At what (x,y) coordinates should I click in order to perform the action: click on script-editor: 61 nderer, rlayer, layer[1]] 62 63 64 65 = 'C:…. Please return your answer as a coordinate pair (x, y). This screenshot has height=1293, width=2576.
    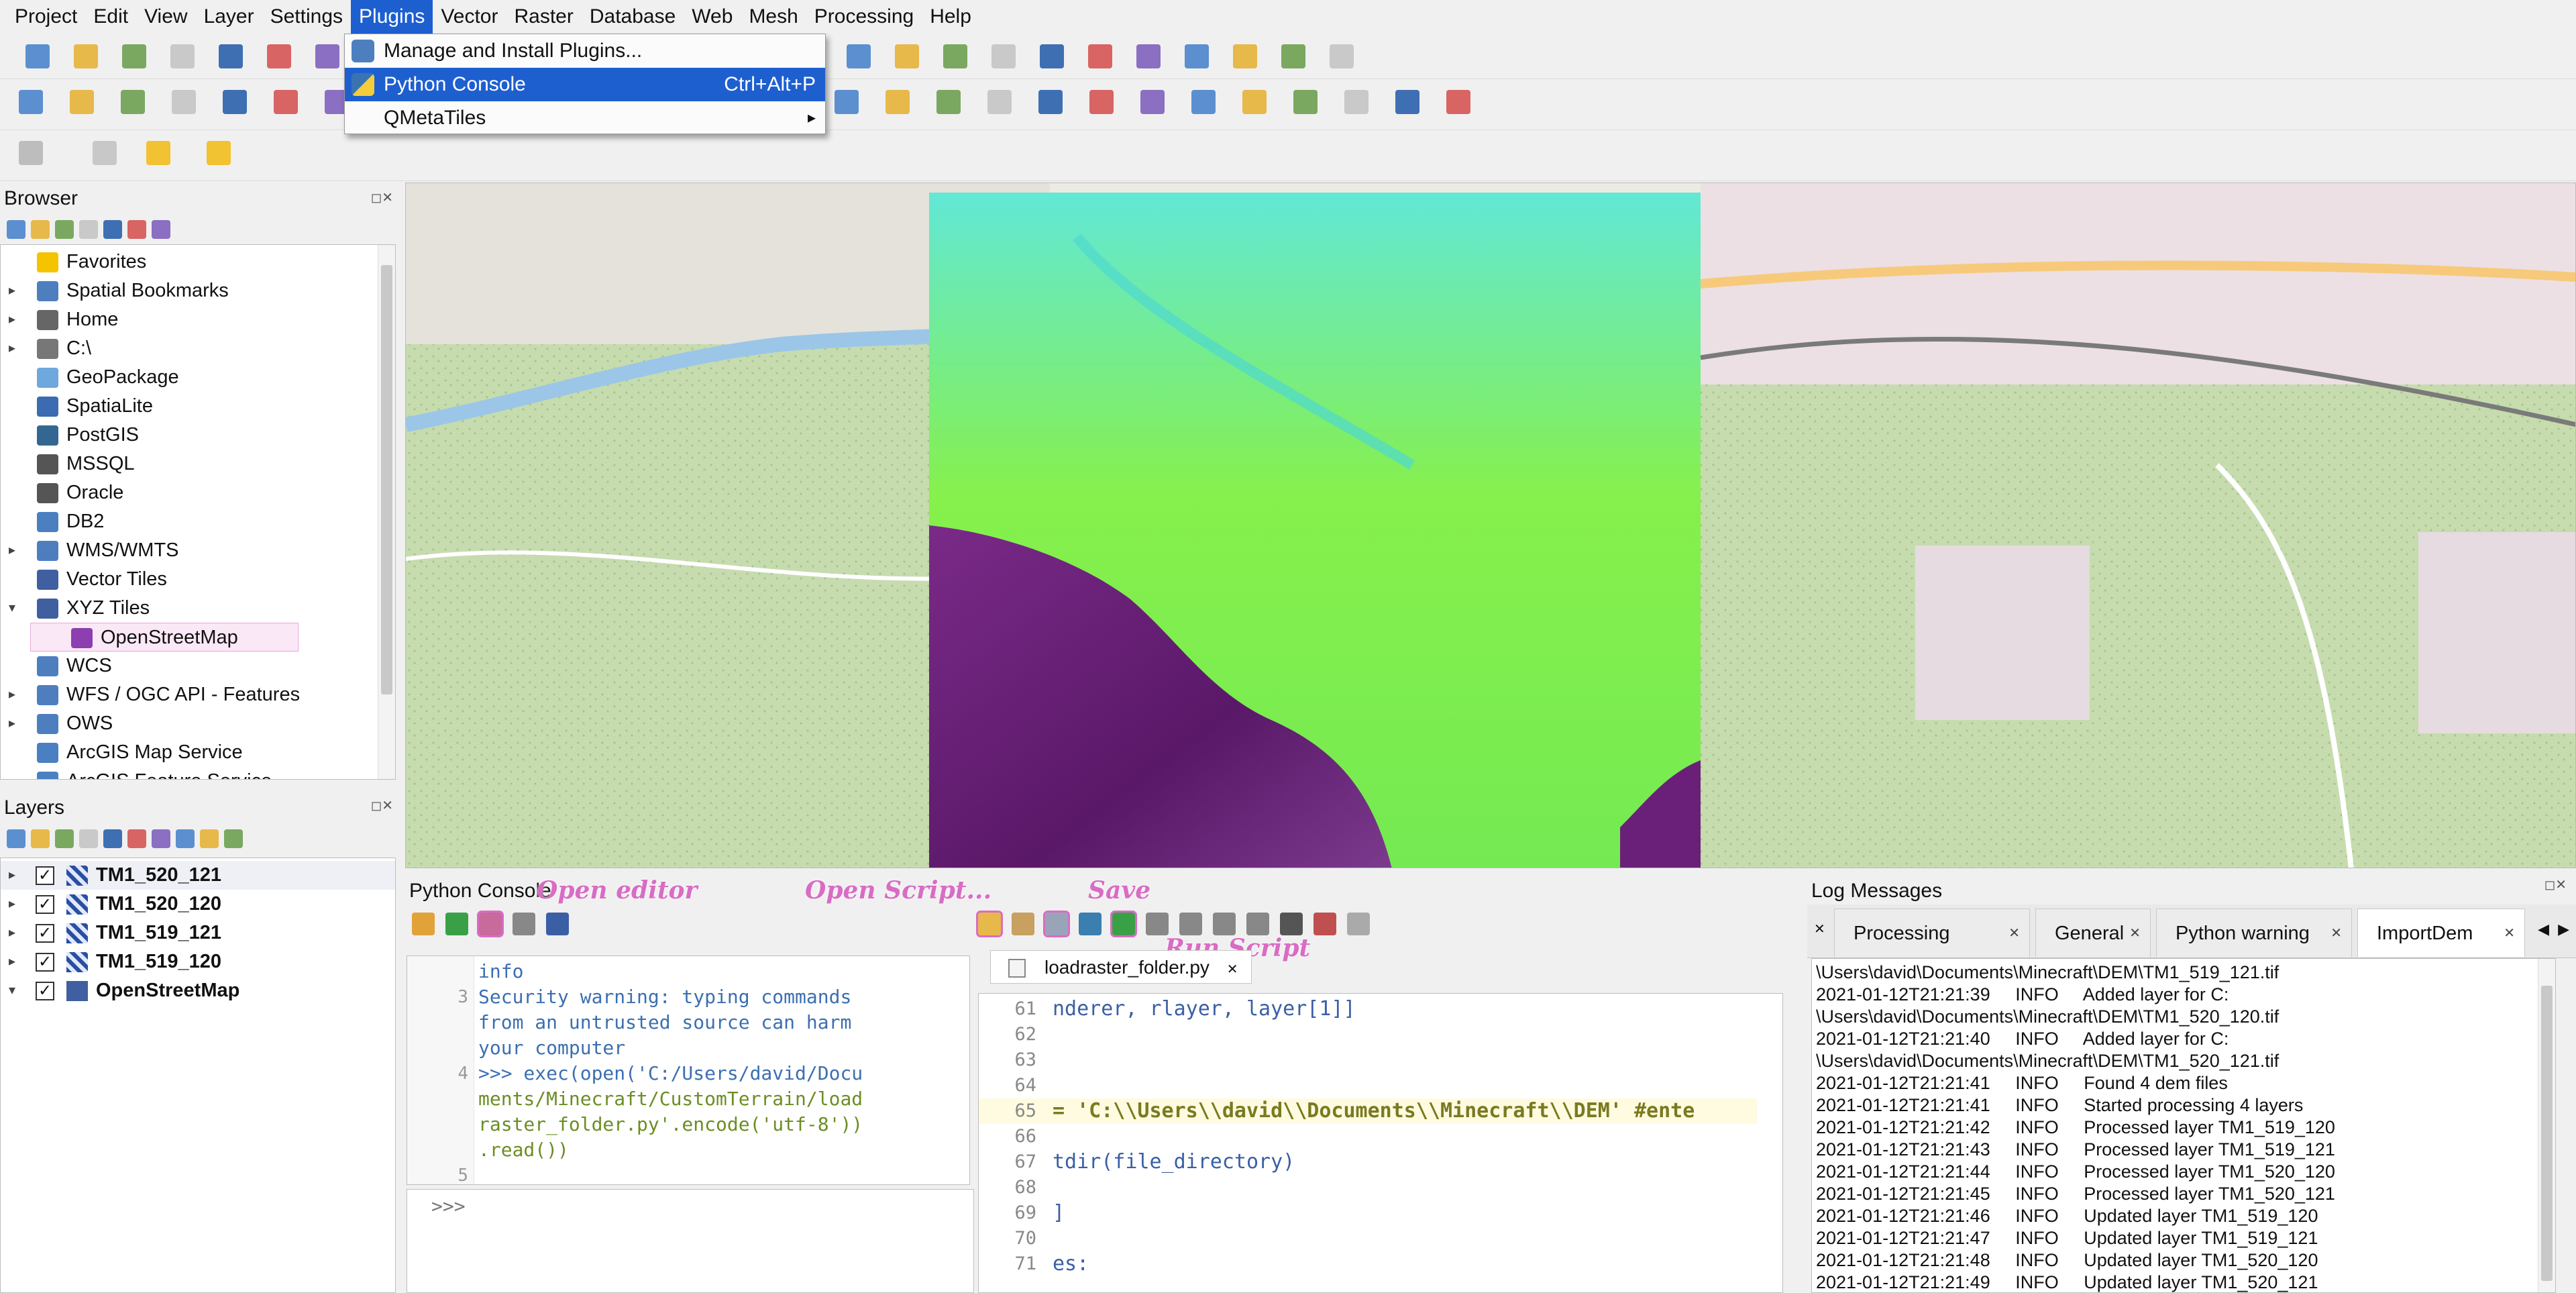
    Looking at the image, I should click on (1380, 1143).